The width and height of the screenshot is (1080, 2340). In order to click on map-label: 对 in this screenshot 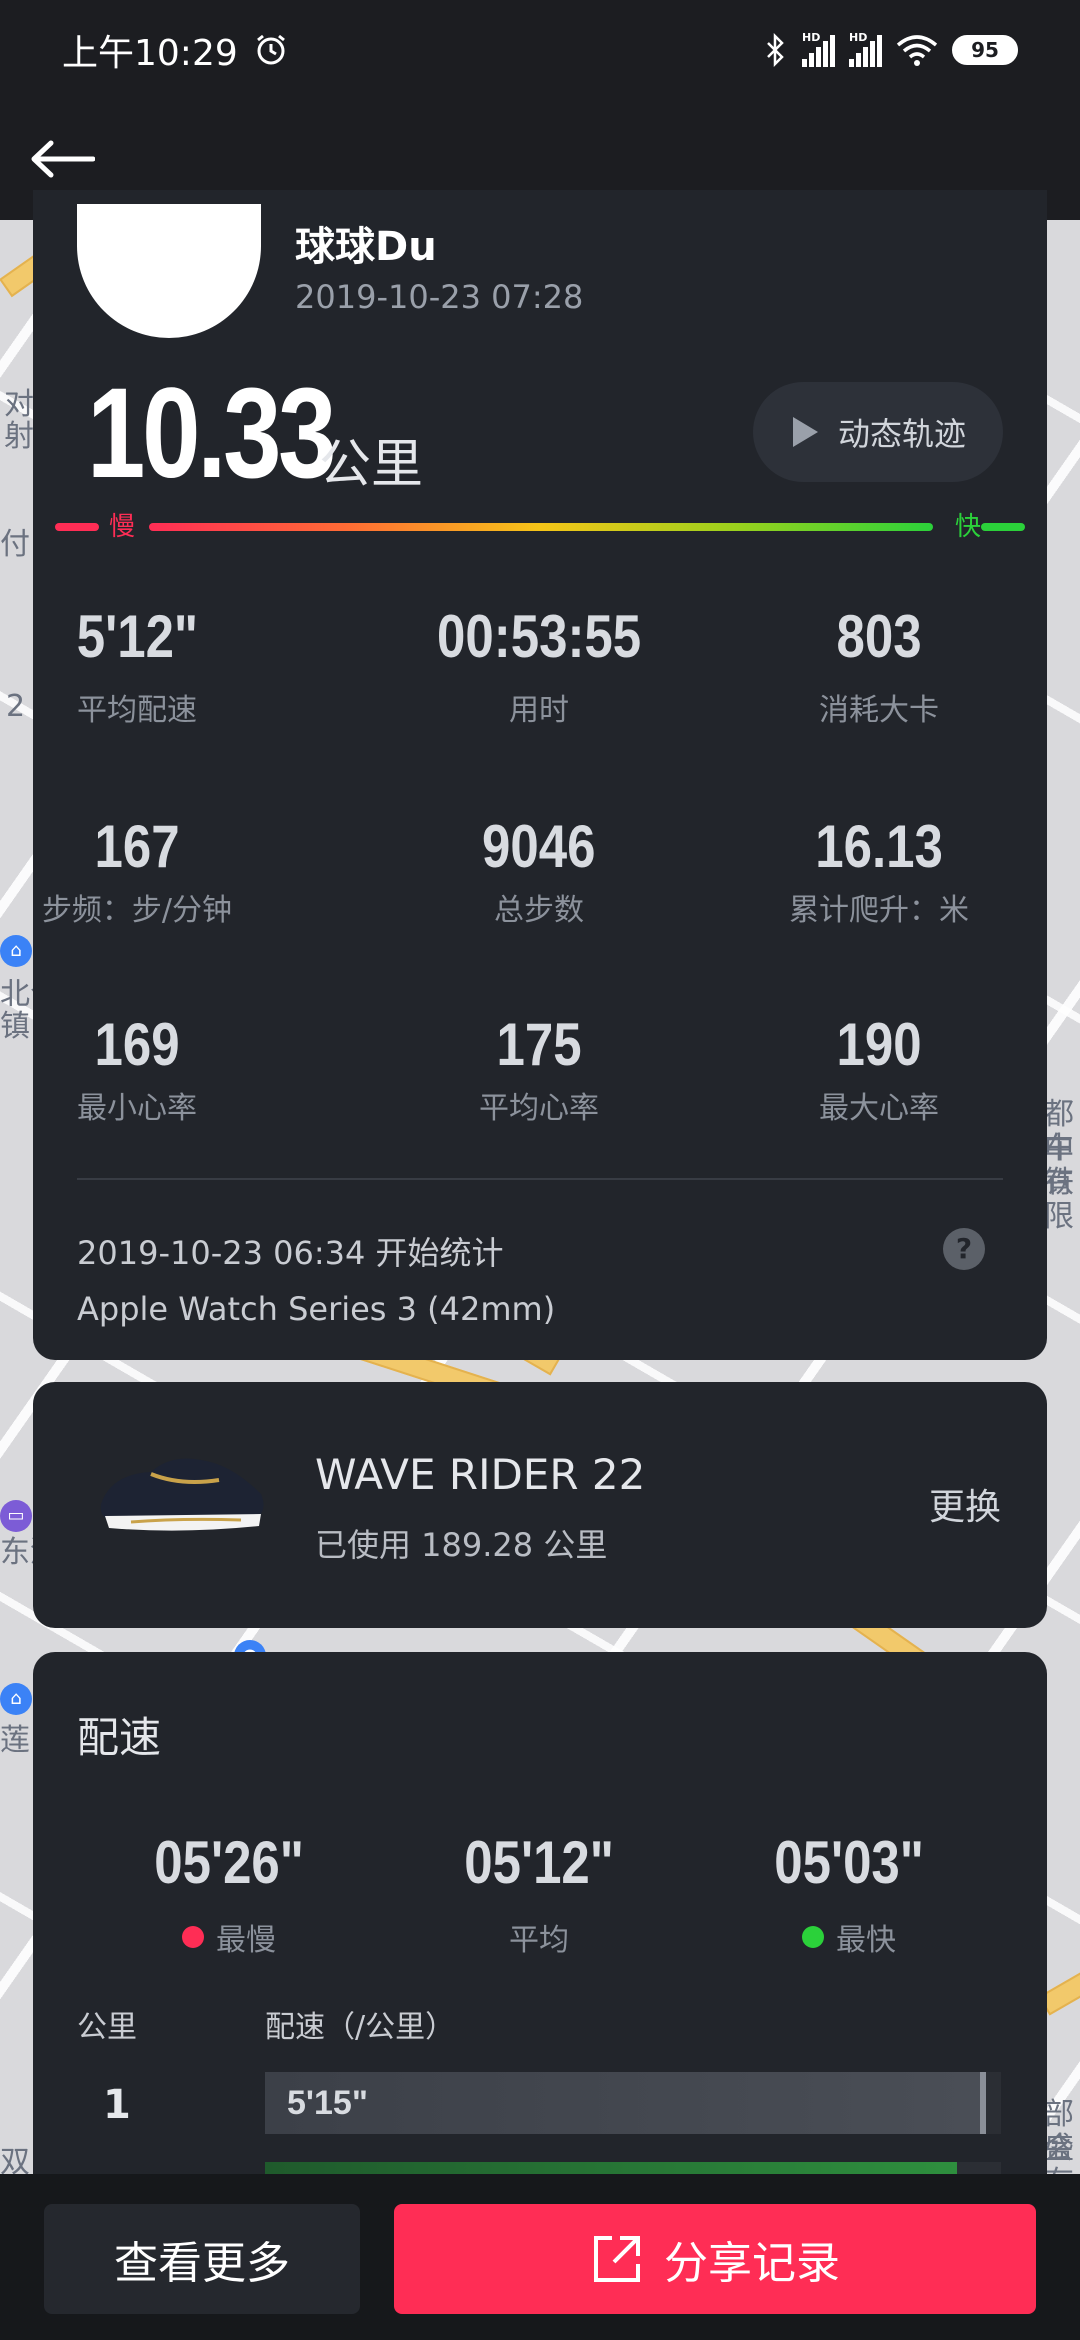, I will do `click(19, 404)`.